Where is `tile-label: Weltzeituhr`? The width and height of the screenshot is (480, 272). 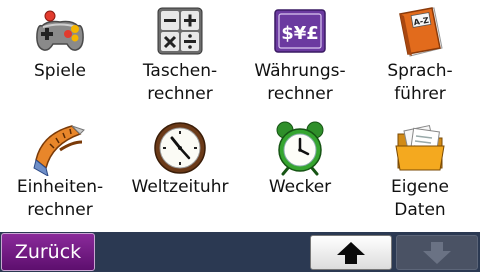 tile-label: Weltzeituhr is located at coordinates (180, 187).